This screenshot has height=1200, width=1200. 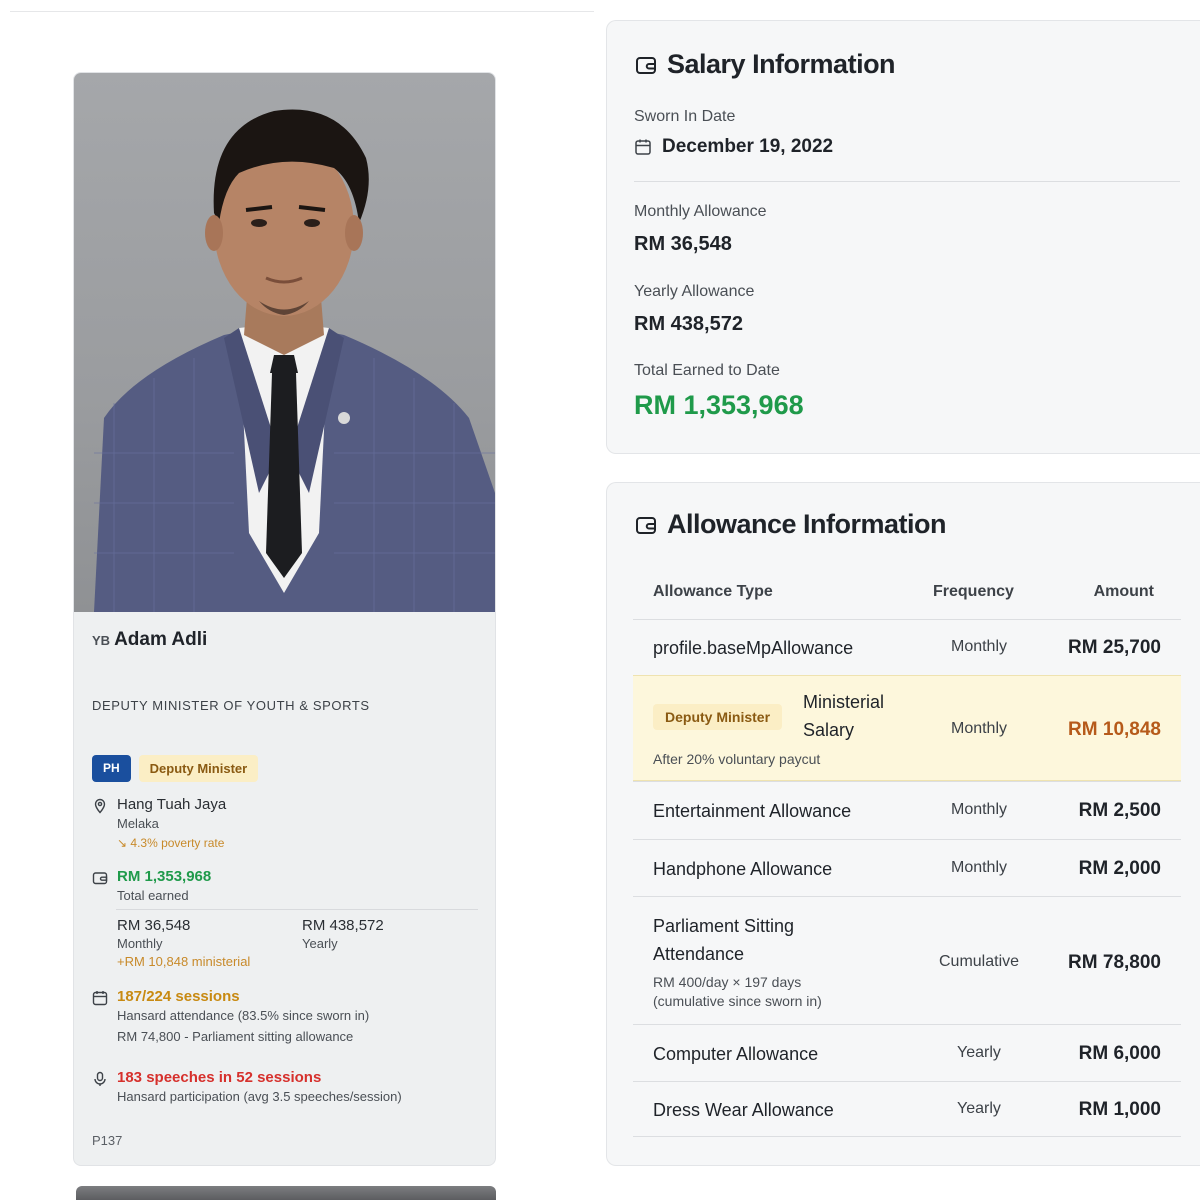 I want to click on mp-role: DEPUTY MINISTER OF YOUTH & SPORTS, so click(x=231, y=705).